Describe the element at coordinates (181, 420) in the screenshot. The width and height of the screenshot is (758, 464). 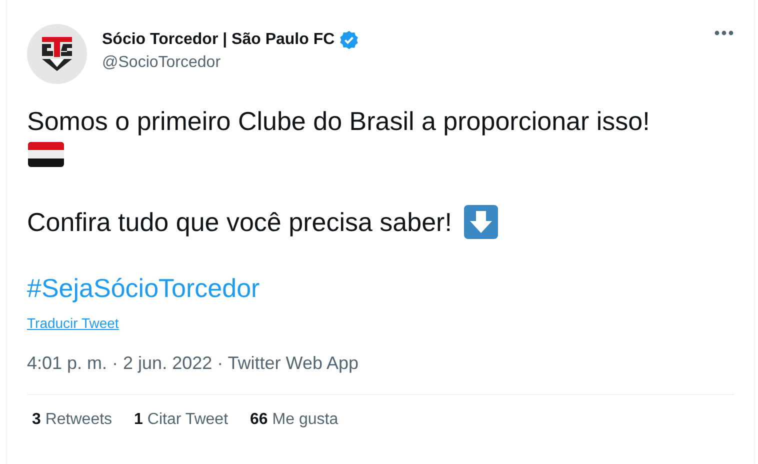
I see `stat-link: 1 Citar Tweet` at that location.